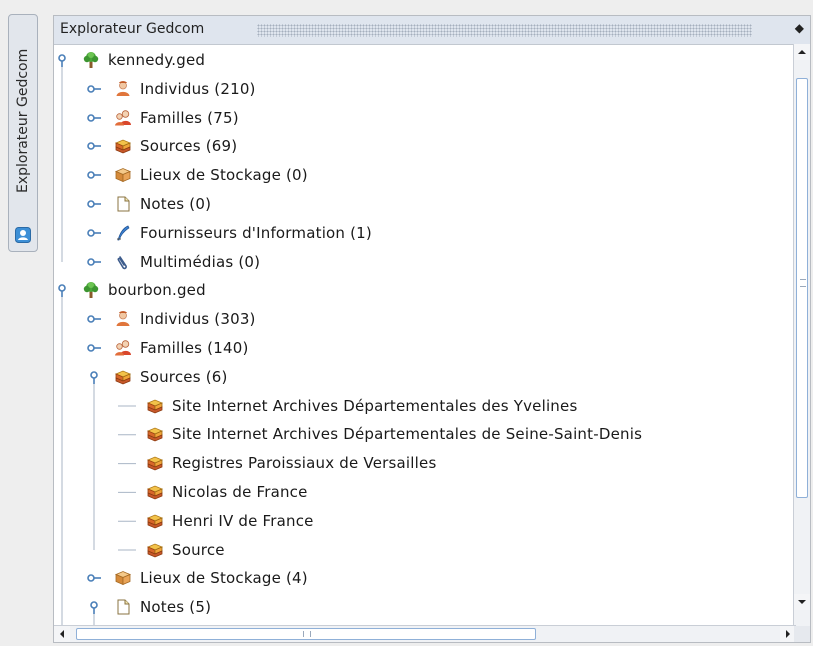  I want to click on vertical-scrollbar, so click(801, 335).